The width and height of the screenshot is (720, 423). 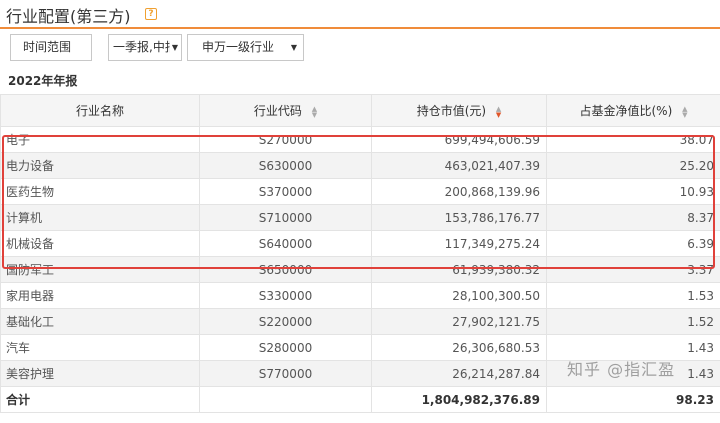 I want to click on table-row: 汽车 S280000 26,306,680.53 1.43, so click(x=360, y=347).